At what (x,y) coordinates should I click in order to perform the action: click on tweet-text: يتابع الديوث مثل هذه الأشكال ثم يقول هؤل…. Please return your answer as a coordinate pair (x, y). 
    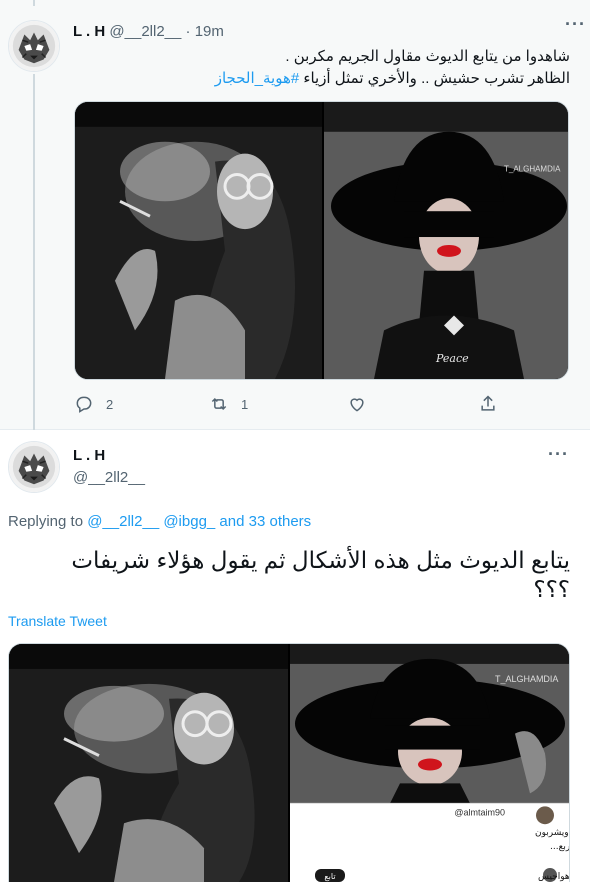
    Looking at the image, I should click on (290, 575).